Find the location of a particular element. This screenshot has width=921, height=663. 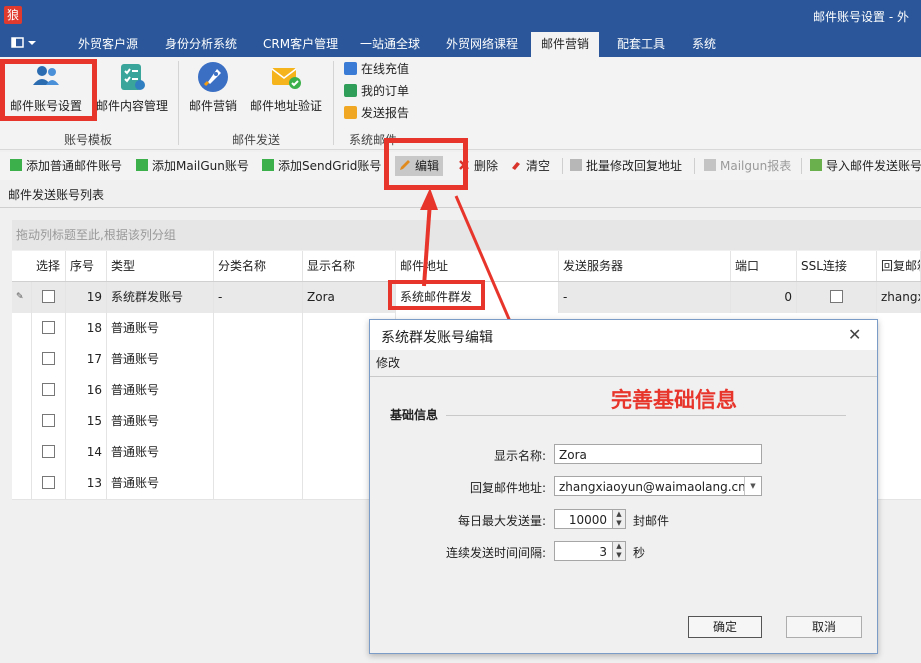

reply-address-select: zhangxiaoyun@waimaolang.cn ▼ is located at coordinates (658, 486).